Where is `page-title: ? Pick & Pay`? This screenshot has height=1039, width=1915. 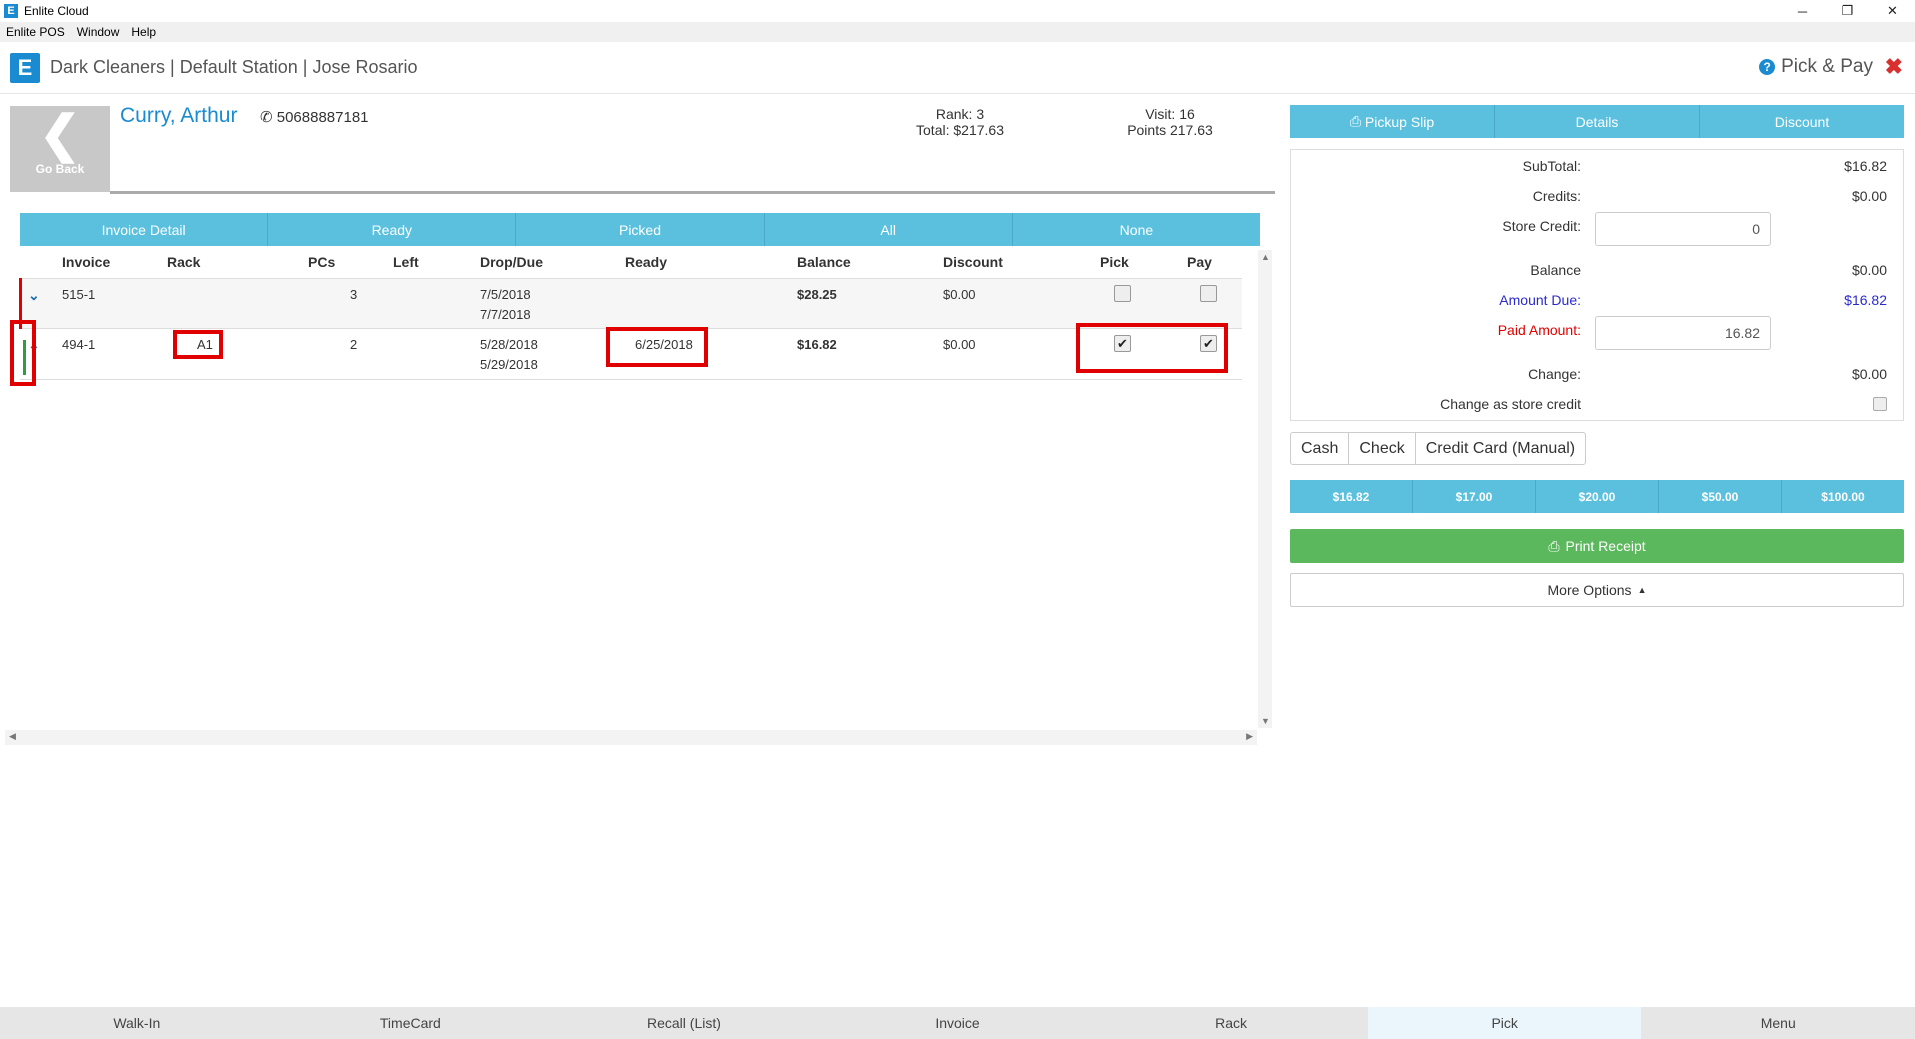 page-title: ? Pick & Pay is located at coordinates (1816, 67).